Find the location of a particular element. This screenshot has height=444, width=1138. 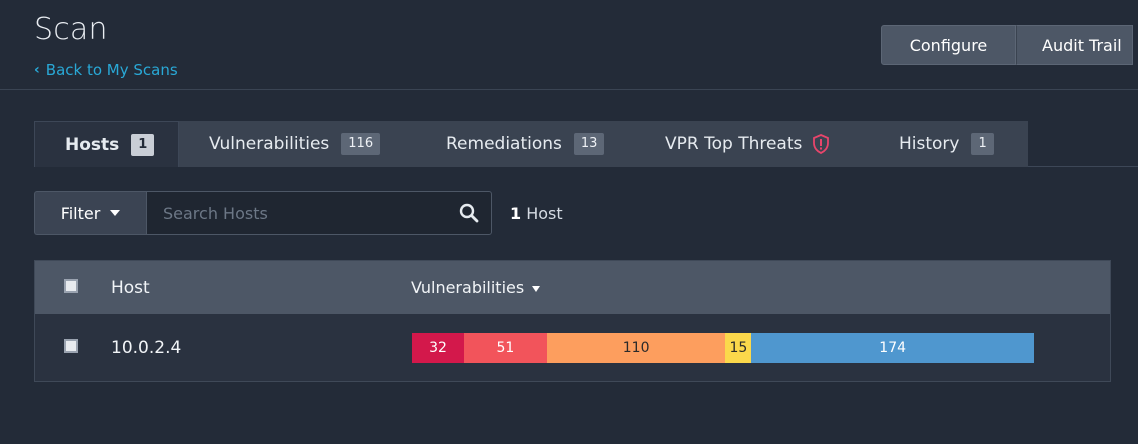

search-box is located at coordinates (319, 213).